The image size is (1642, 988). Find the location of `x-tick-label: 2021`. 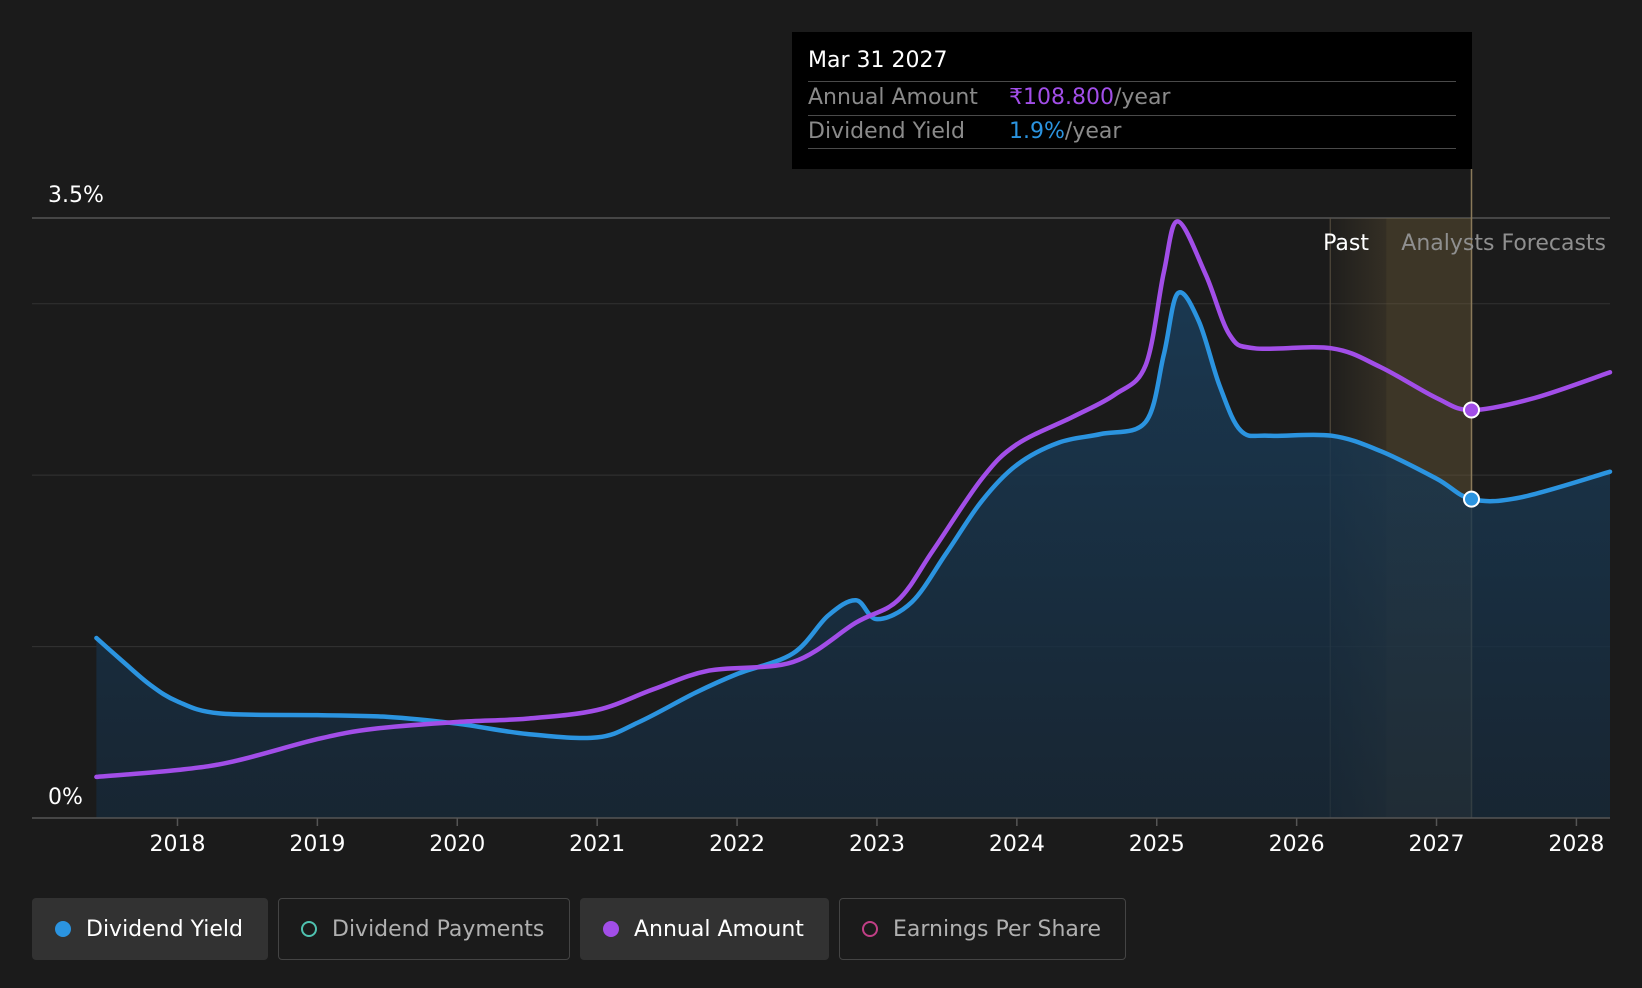

x-tick-label: 2021 is located at coordinates (597, 844).